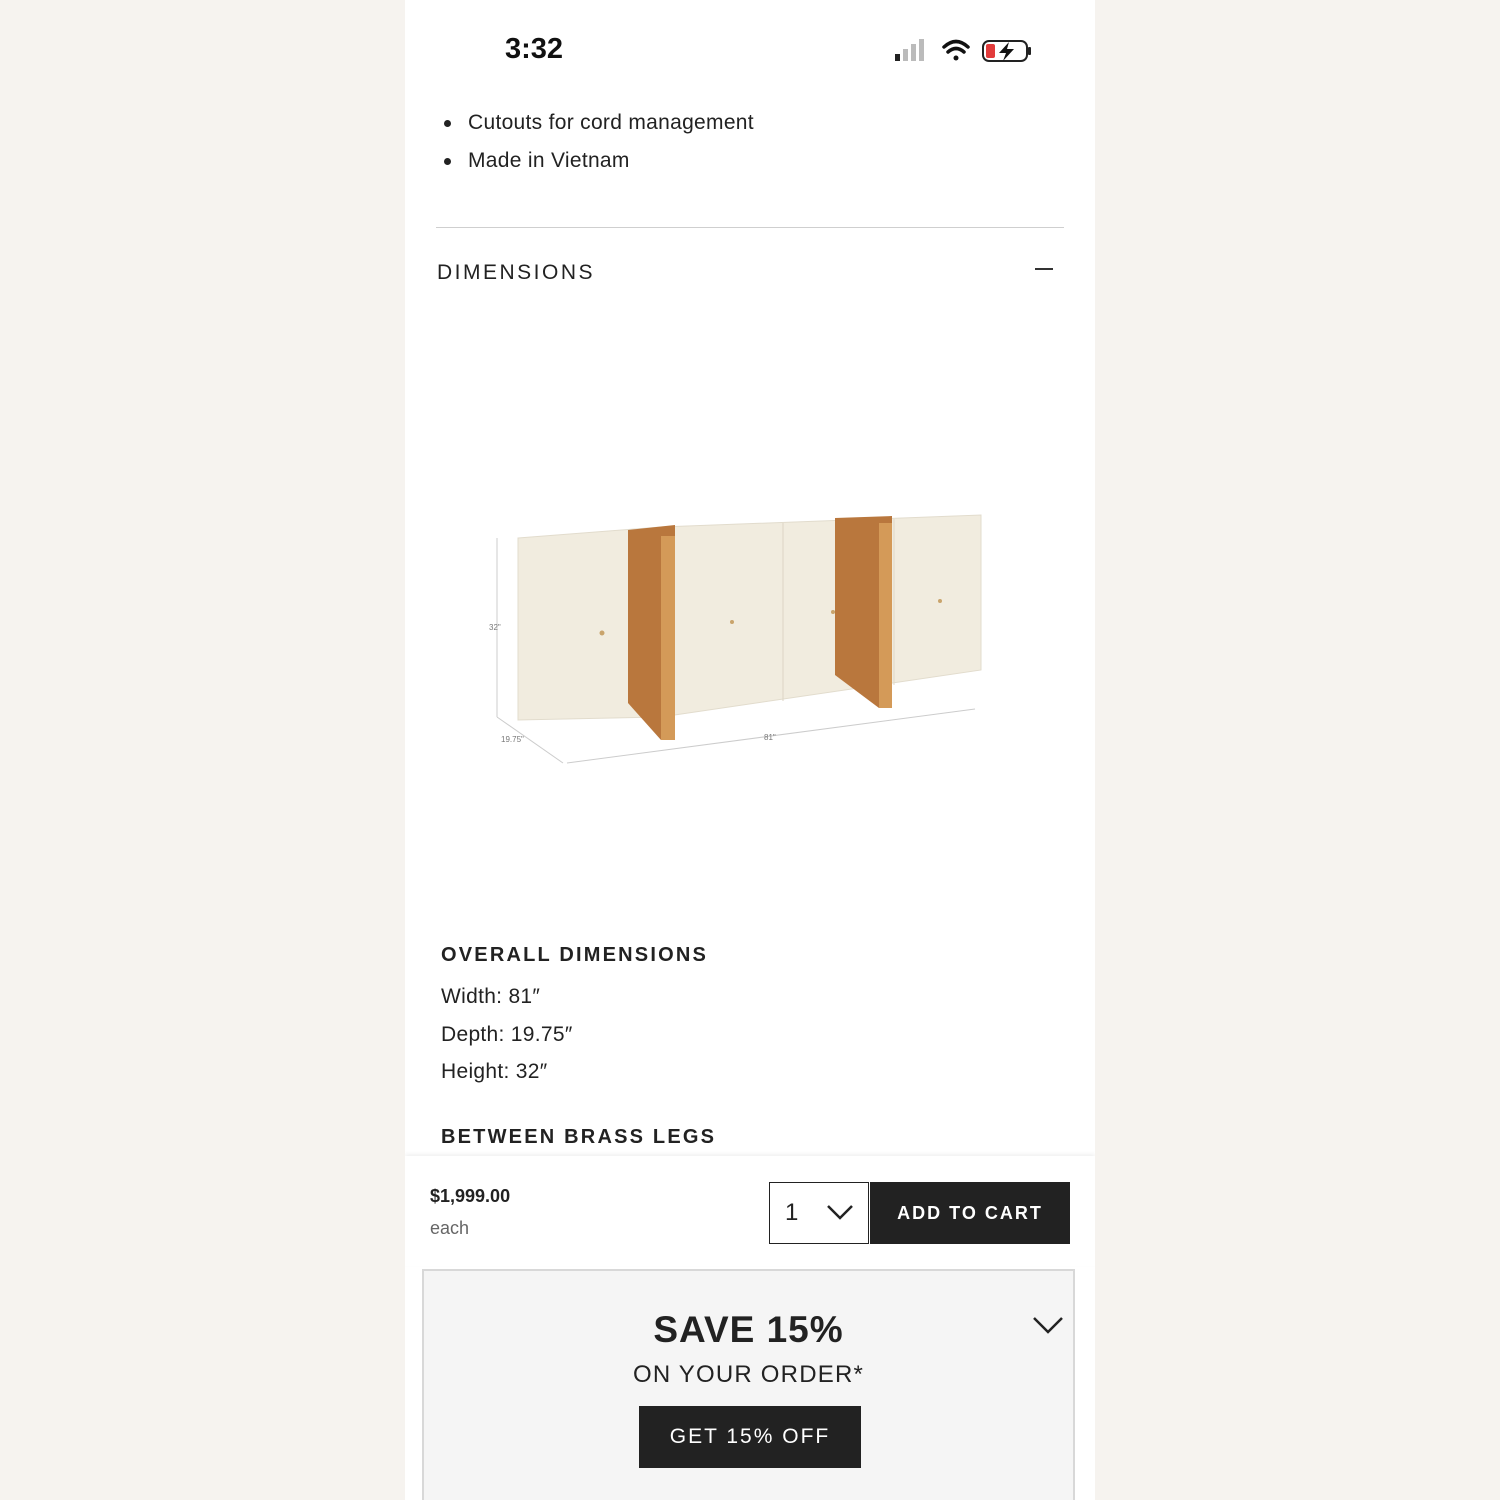  What do you see at coordinates (770, 737) in the screenshot?
I see `width-label: 81"` at bounding box center [770, 737].